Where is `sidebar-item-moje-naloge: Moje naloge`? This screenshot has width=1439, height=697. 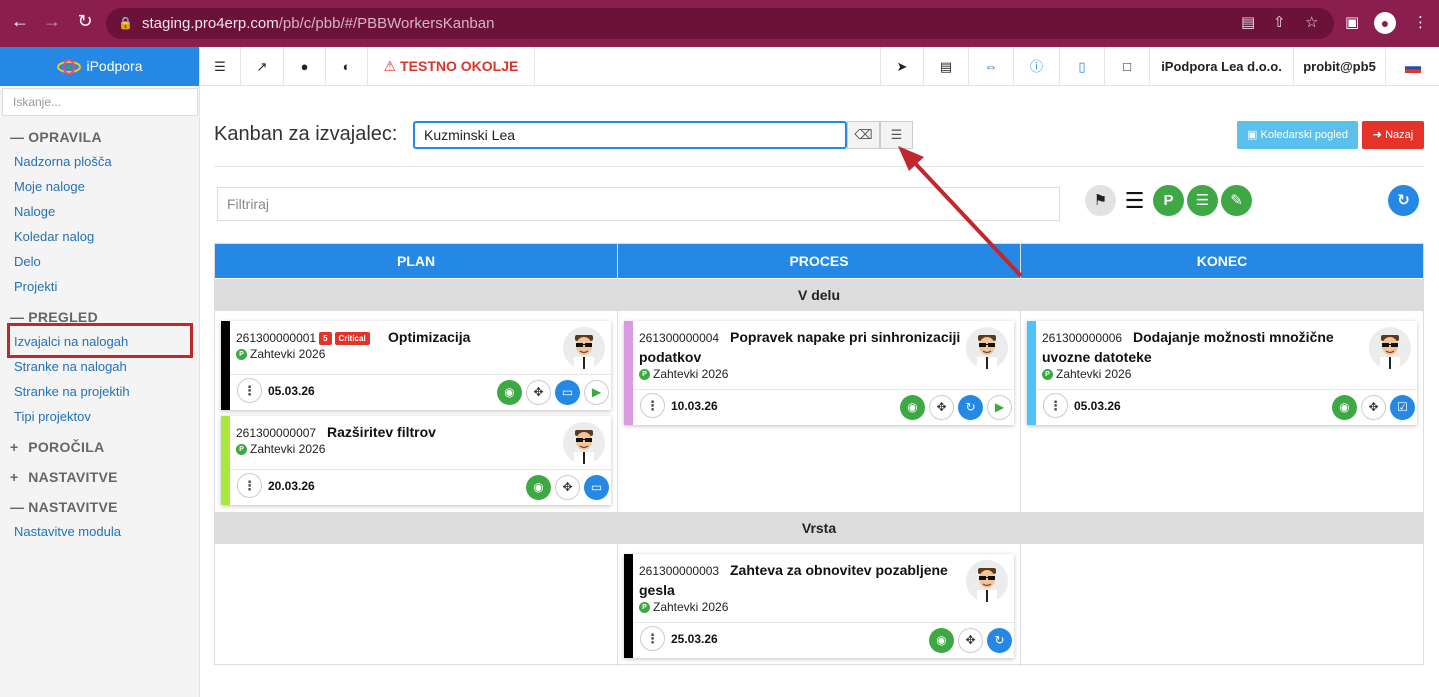 sidebar-item-moje-naloge: Moje naloge is located at coordinates (49, 186).